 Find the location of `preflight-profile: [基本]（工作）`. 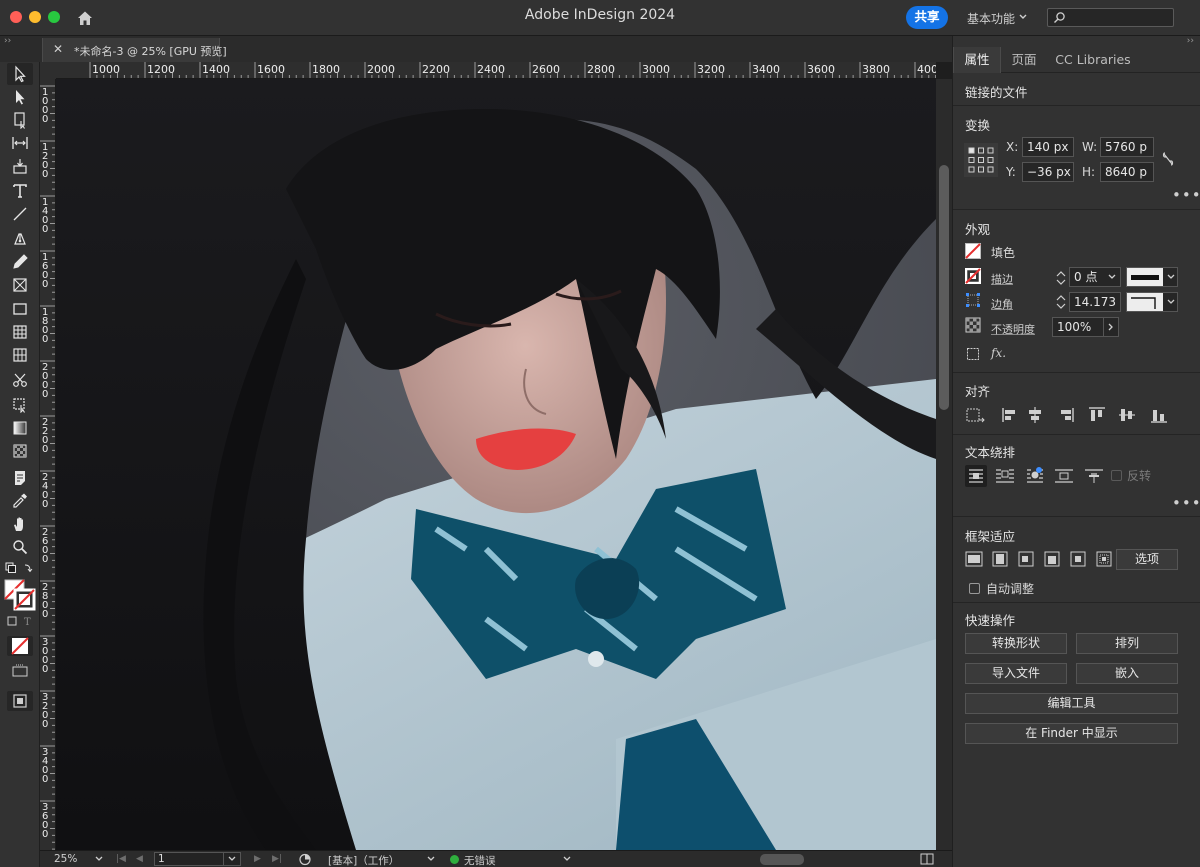

preflight-profile: [基本]（工作） is located at coordinates (363, 860).